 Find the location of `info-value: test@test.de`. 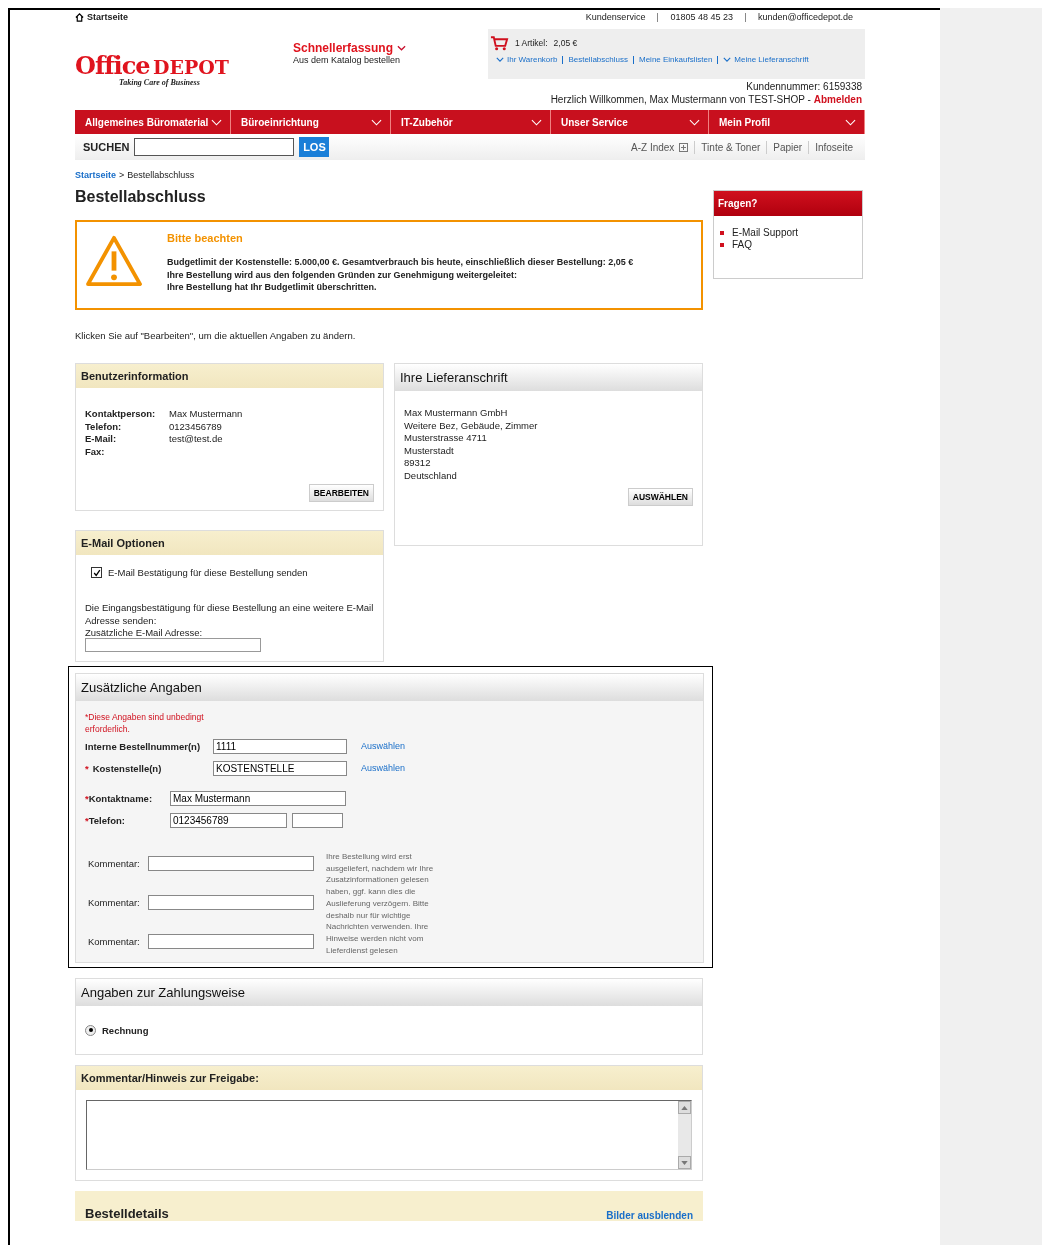

info-value: test@test.de is located at coordinates (196, 439).